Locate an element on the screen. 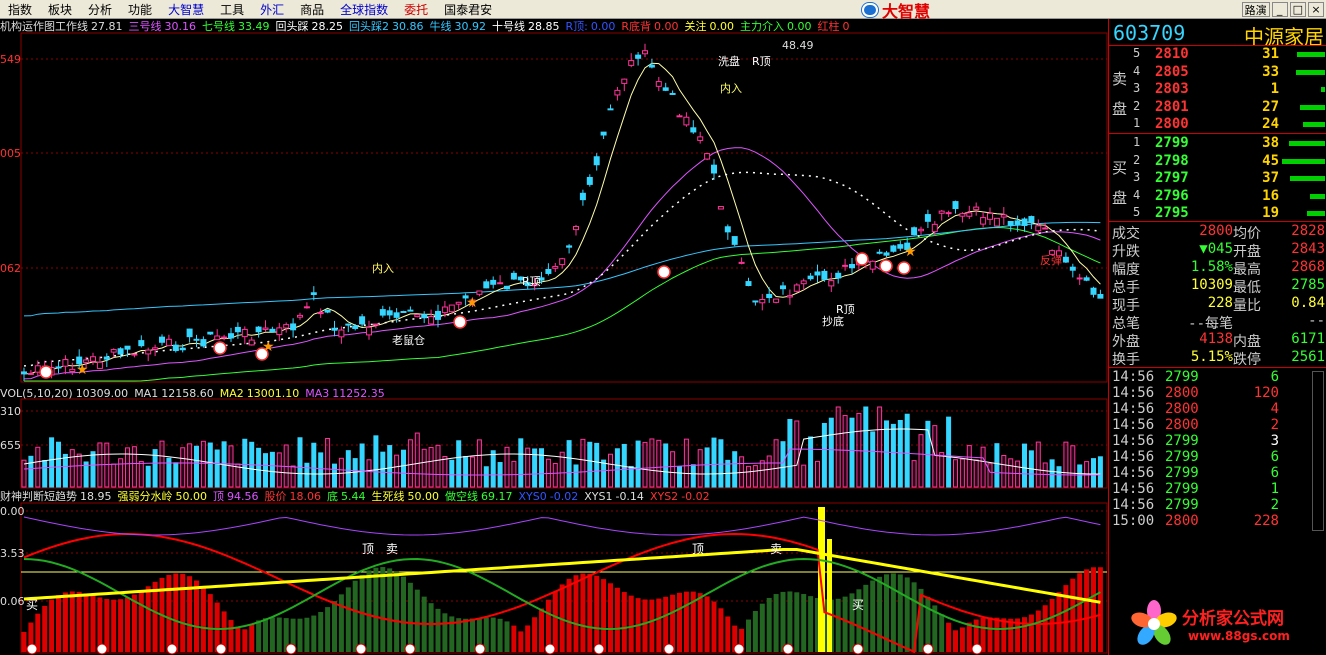 The height and width of the screenshot is (655, 1326). tick-price: 2799 is located at coordinates (1182, 441).